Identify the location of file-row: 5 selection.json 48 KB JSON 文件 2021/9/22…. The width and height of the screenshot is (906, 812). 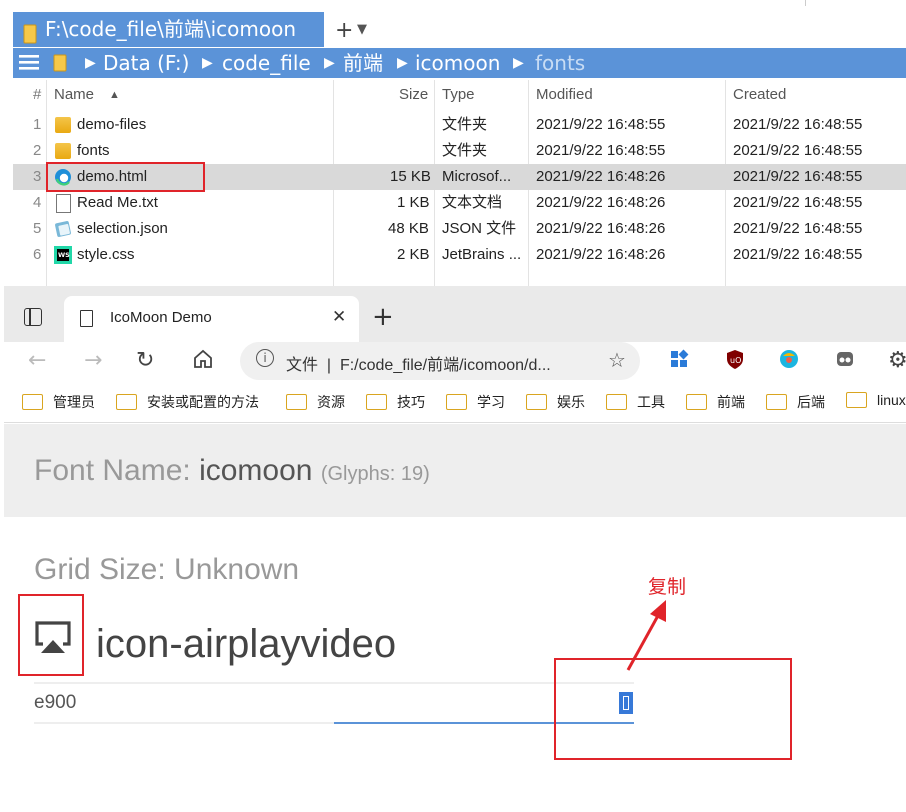
(459, 229).